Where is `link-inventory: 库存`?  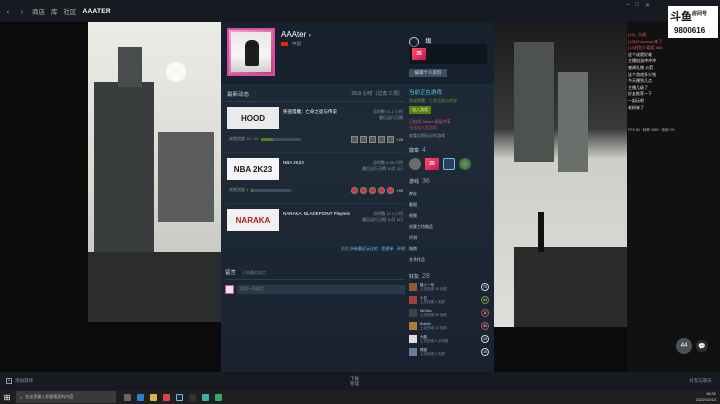
link-inventory: 库存 is located at coordinates (449, 193).